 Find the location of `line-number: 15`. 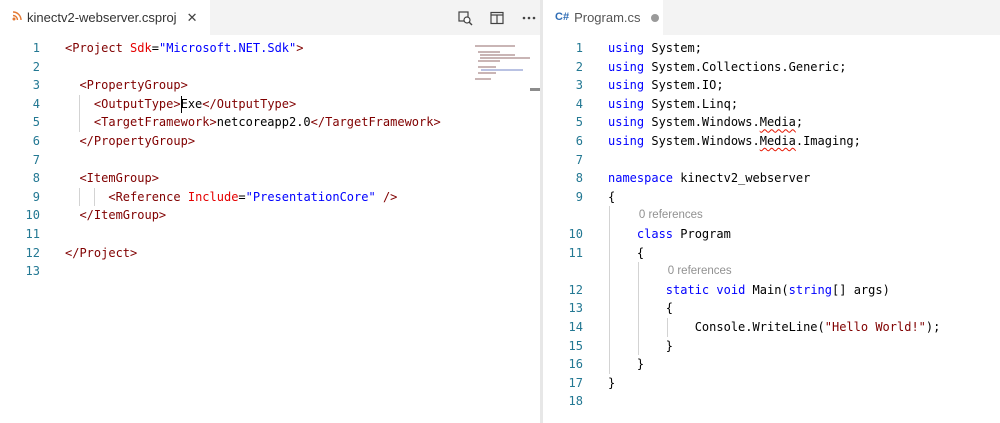

line-number: 15 is located at coordinates (575, 345).